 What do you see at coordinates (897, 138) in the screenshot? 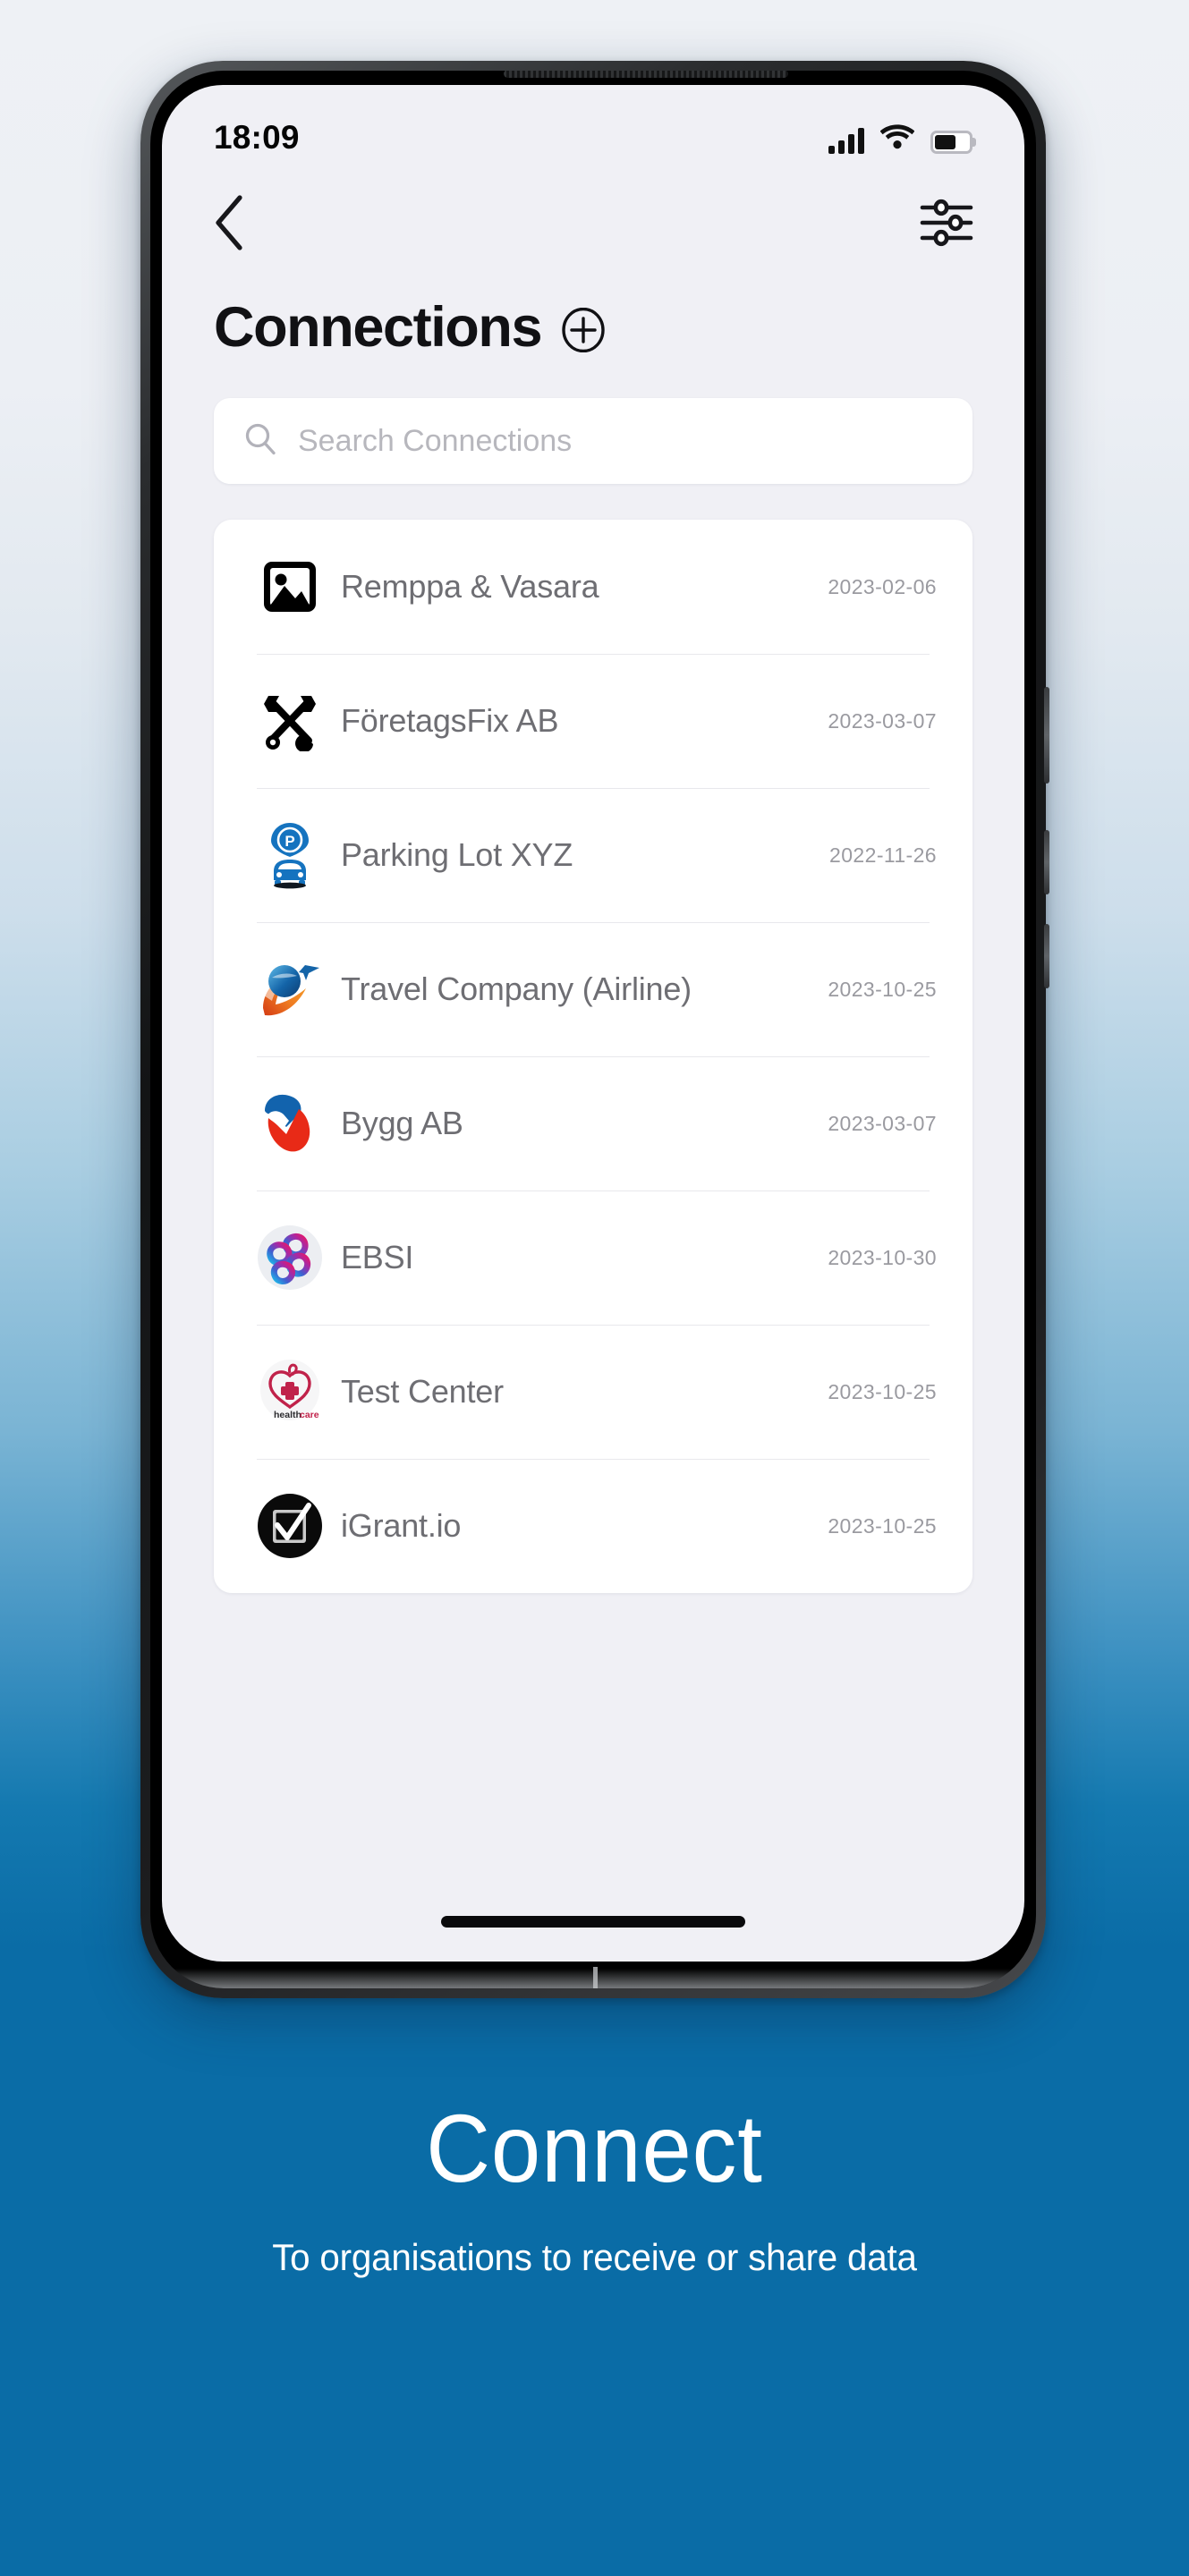
I see `wifi-icon` at bounding box center [897, 138].